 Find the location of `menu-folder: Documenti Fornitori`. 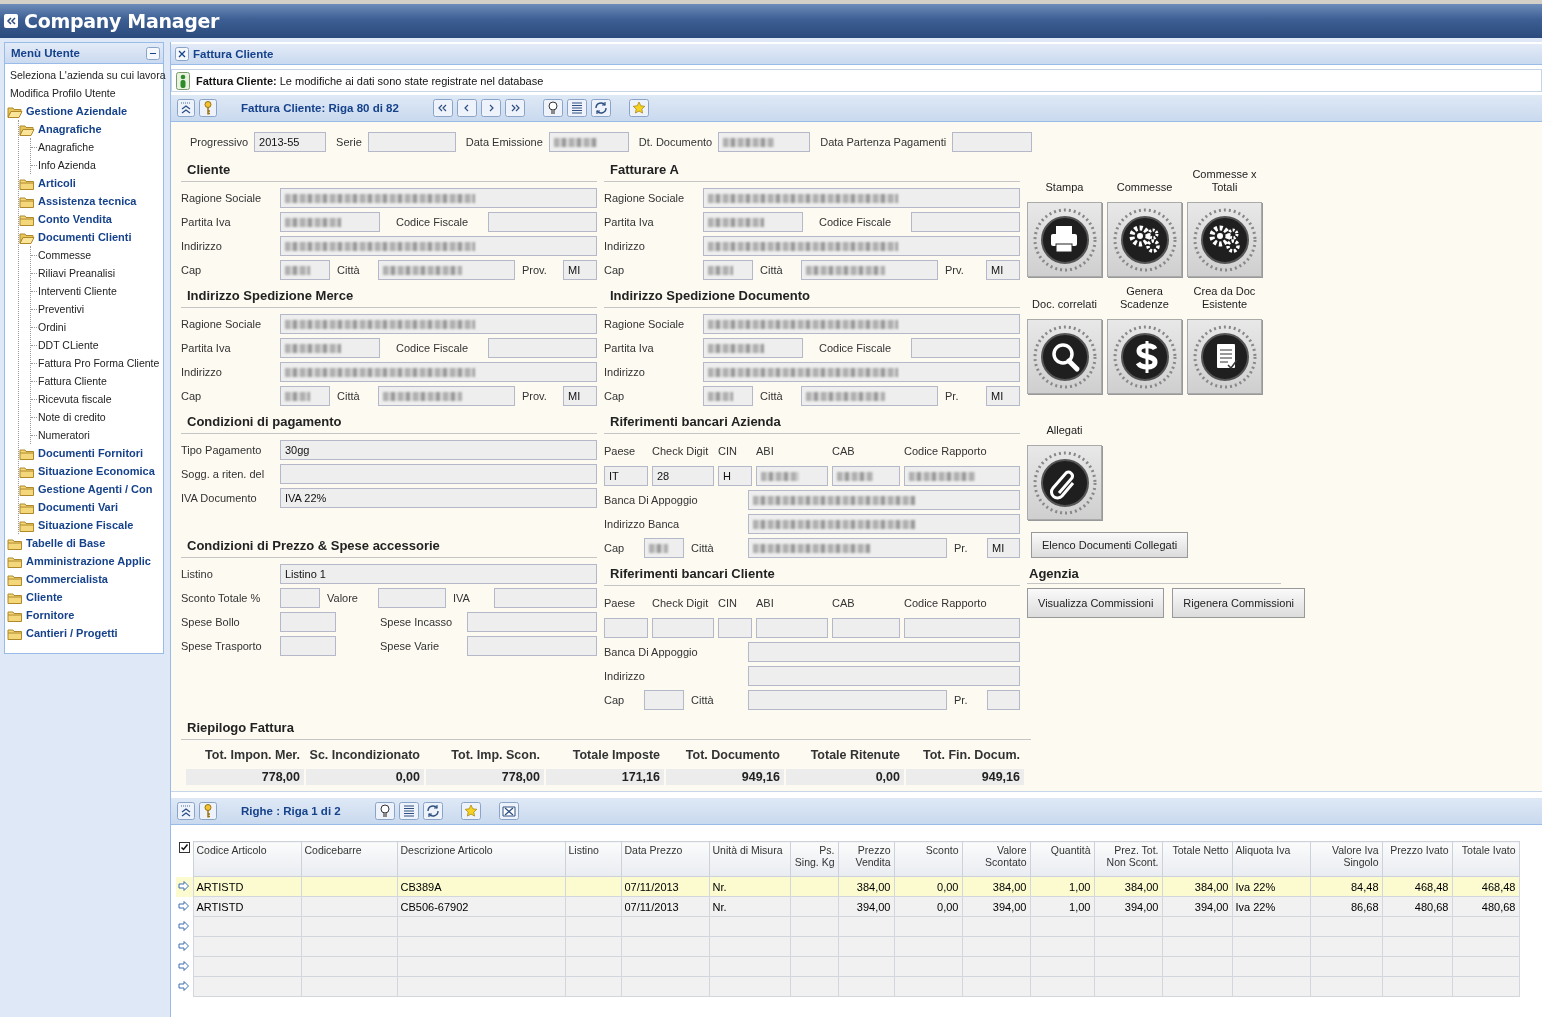

menu-folder: Documenti Fornitori is located at coordinates (91, 453).